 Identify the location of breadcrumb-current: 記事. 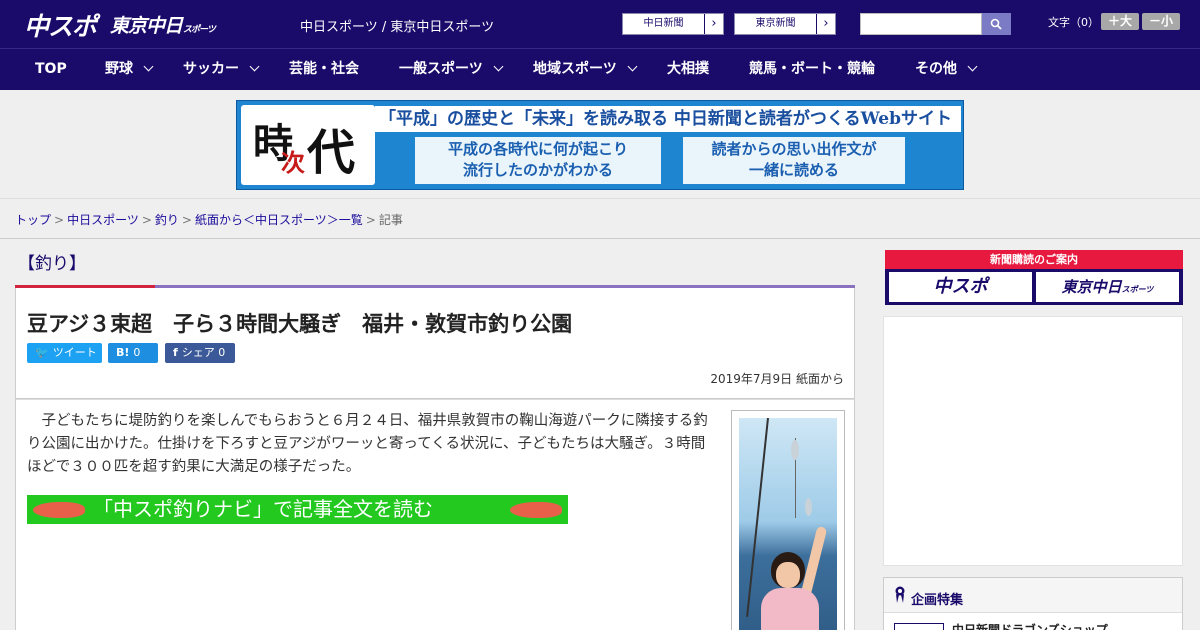
(390, 220).